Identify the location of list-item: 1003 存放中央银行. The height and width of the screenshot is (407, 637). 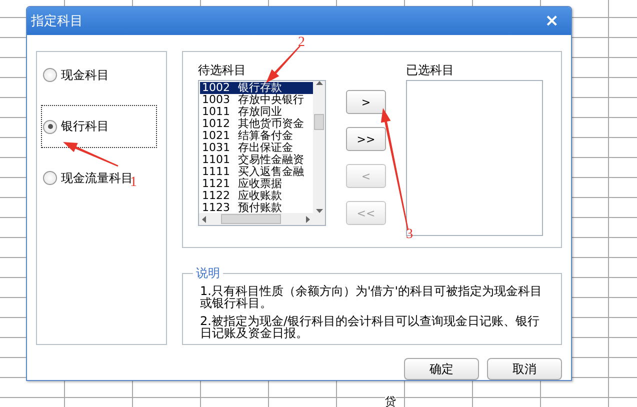
(256, 100).